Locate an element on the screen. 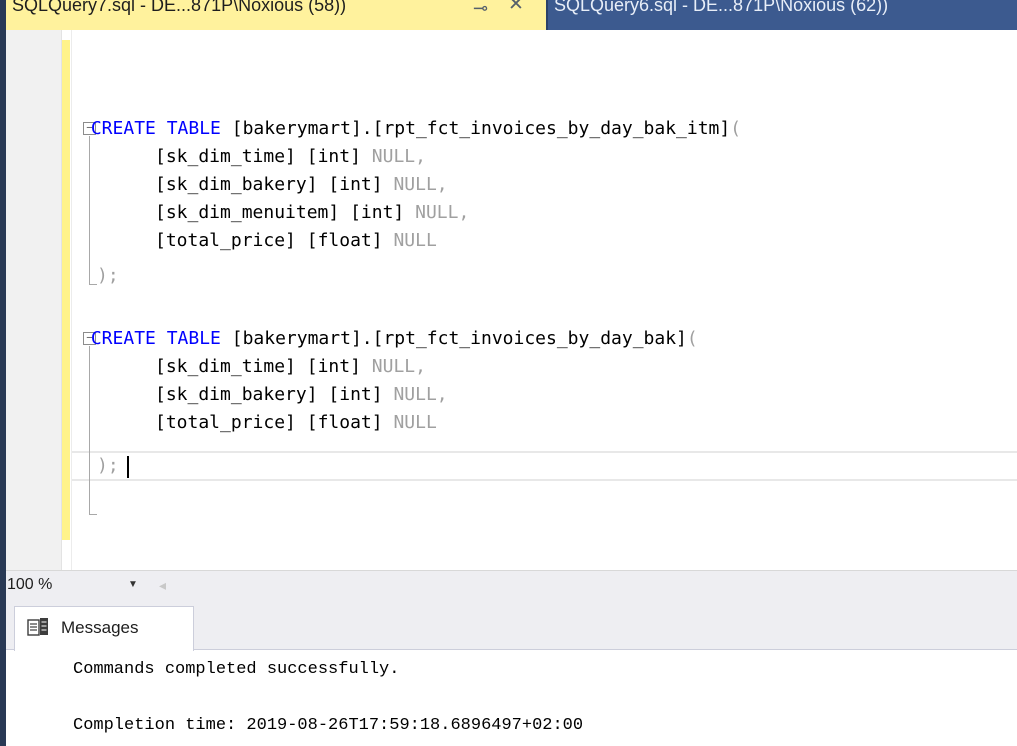 The image size is (1017, 746). tab-sqlquery6: SQLQuery6.sql - DE...871P\Noxious (62)) is located at coordinates (782, 15).